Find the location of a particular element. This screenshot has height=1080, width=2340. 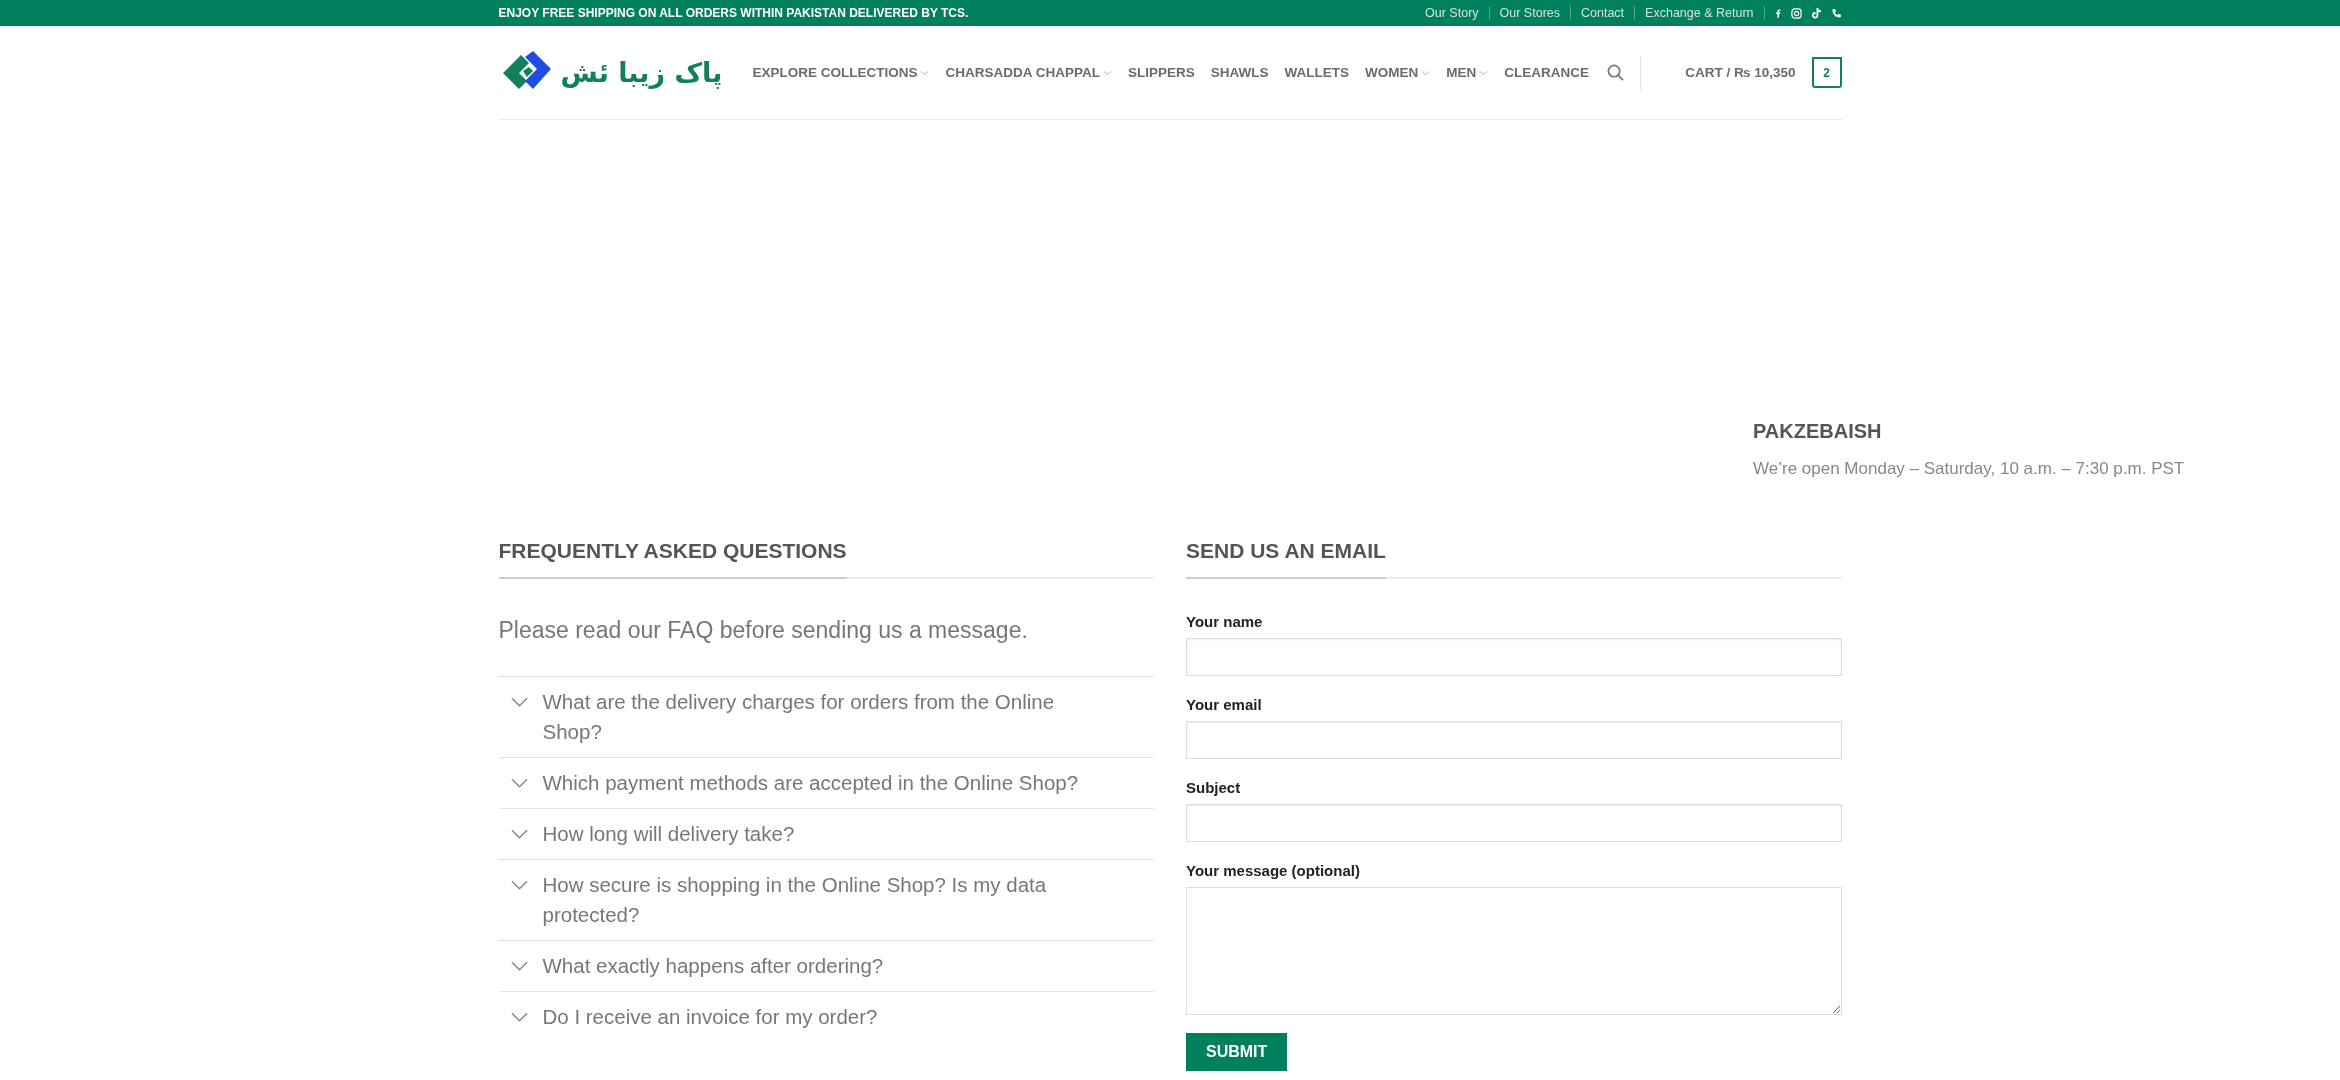

nav-link: CHARSADDA CHAPPAL is located at coordinates (1028, 72).